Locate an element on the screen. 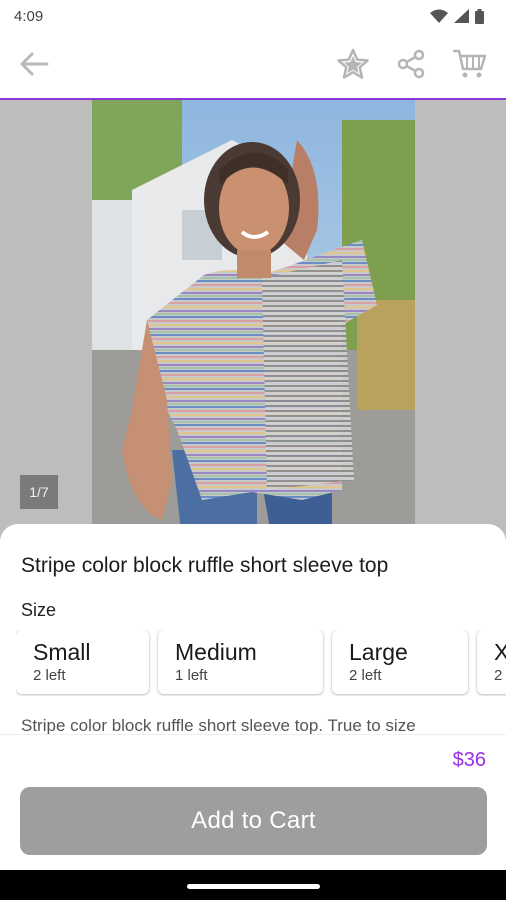 This screenshot has width=506, height=900. size-stock: 2 is located at coordinates (498, 675).